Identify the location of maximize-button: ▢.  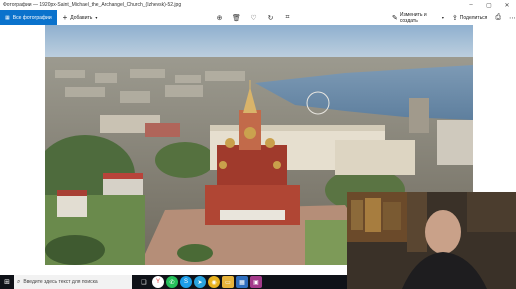
(489, 5).